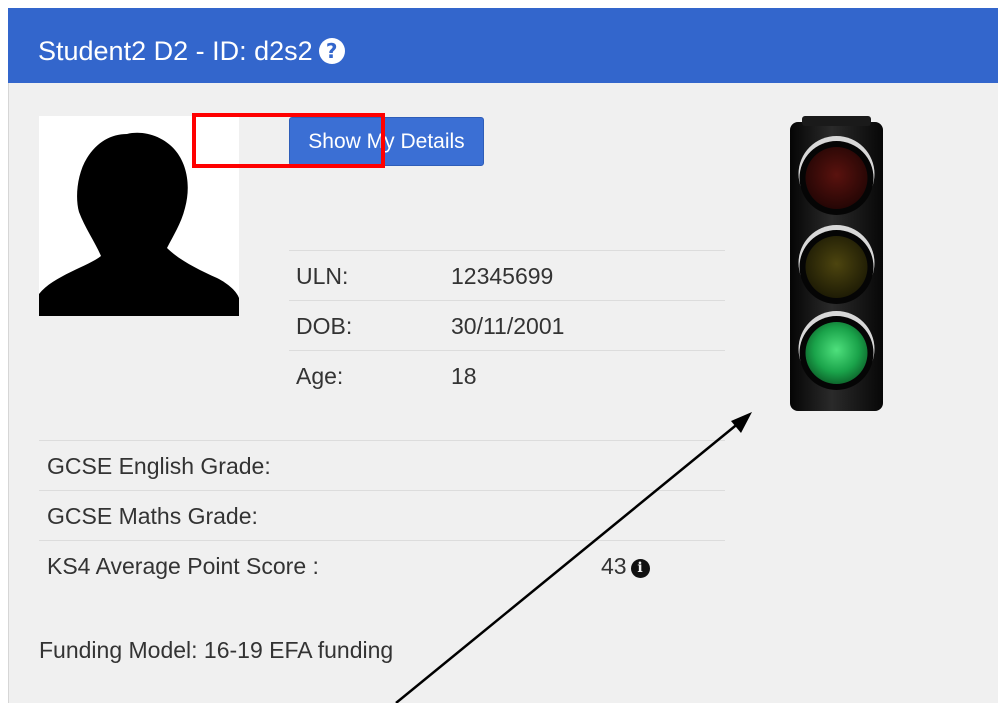 This screenshot has height=703, width=998. I want to click on traffic-light-icon, so click(836, 263).